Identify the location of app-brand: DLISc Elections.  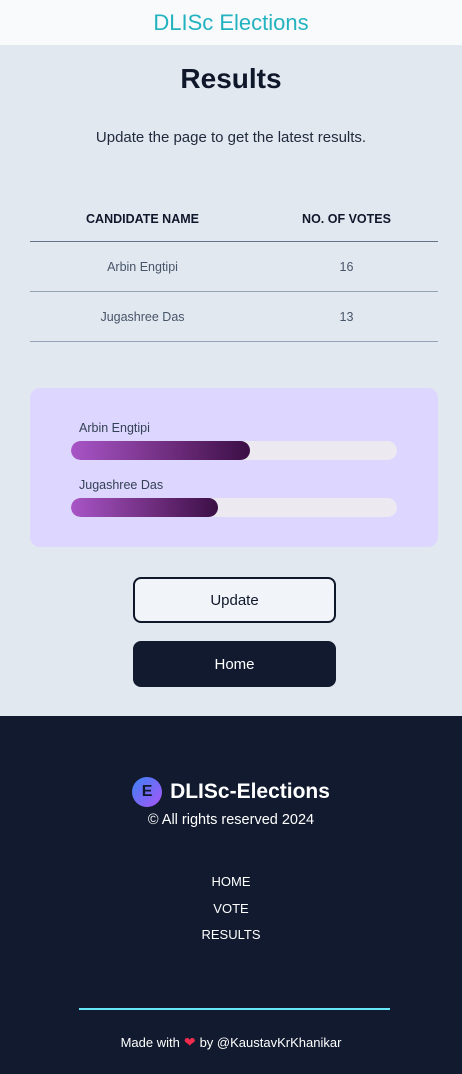
(230, 23).